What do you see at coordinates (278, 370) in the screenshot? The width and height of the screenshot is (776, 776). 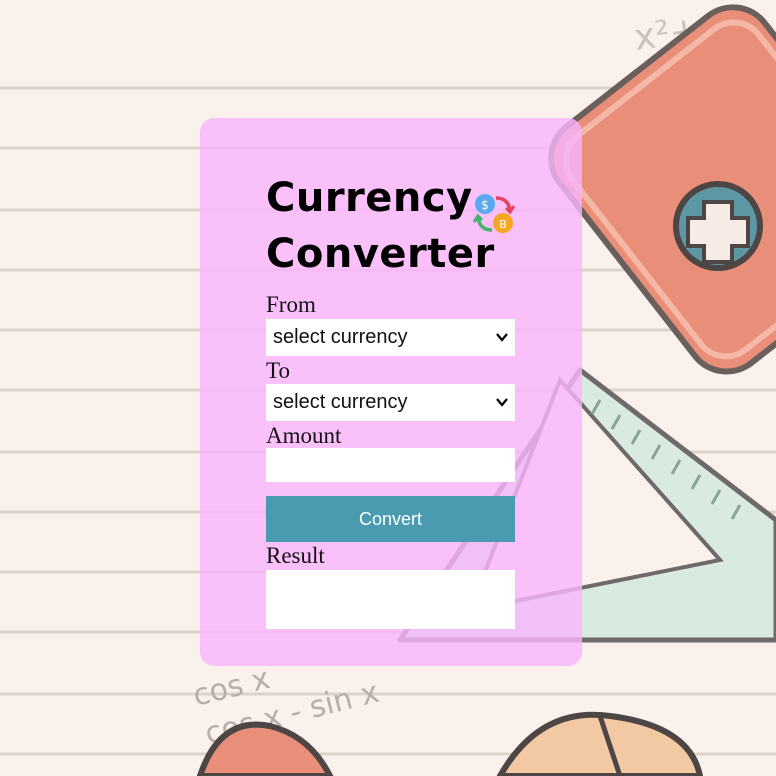 I see `to-label: To` at bounding box center [278, 370].